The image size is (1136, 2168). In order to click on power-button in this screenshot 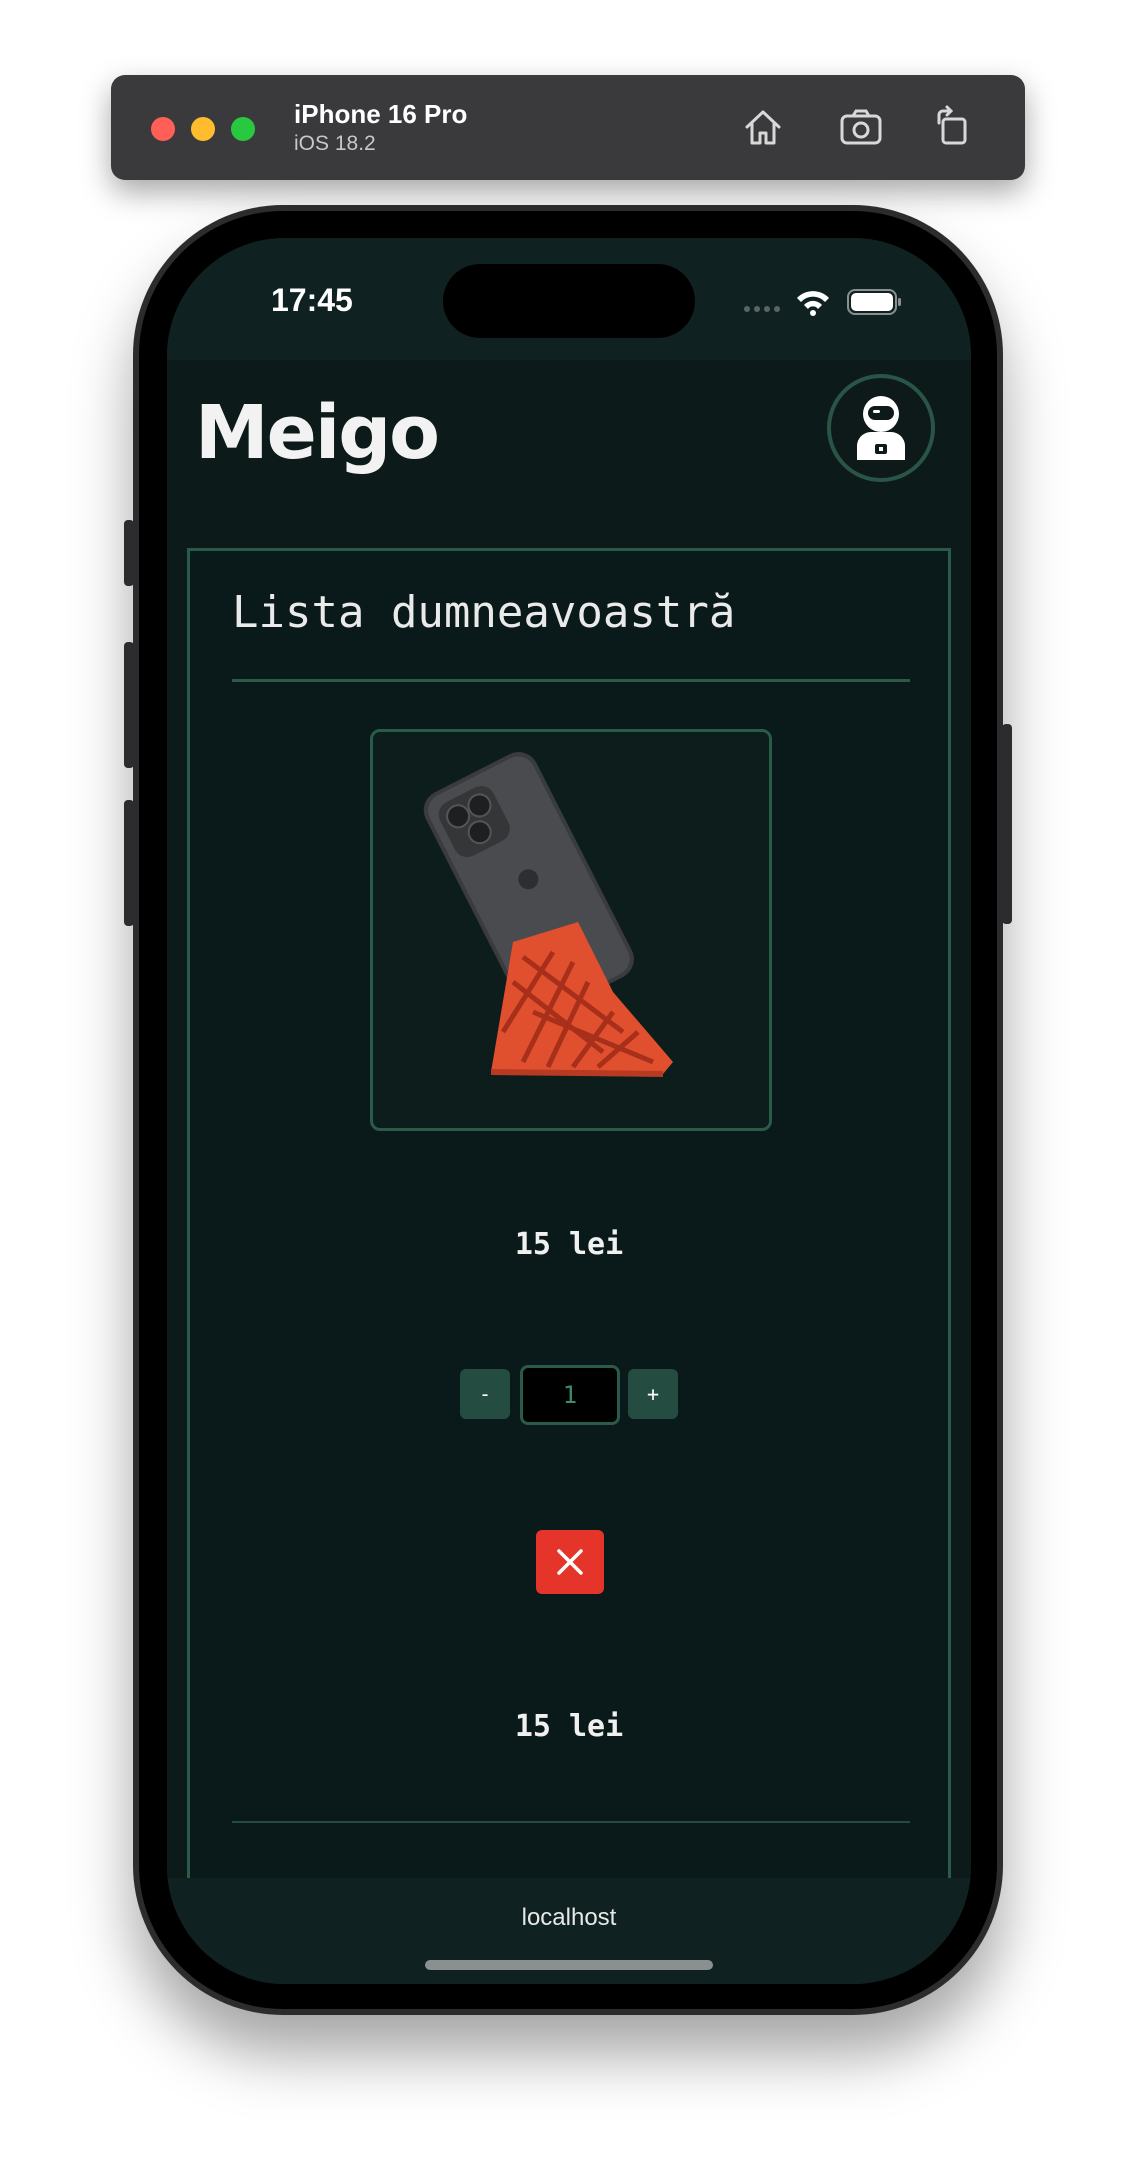, I will do `click(1007, 824)`.